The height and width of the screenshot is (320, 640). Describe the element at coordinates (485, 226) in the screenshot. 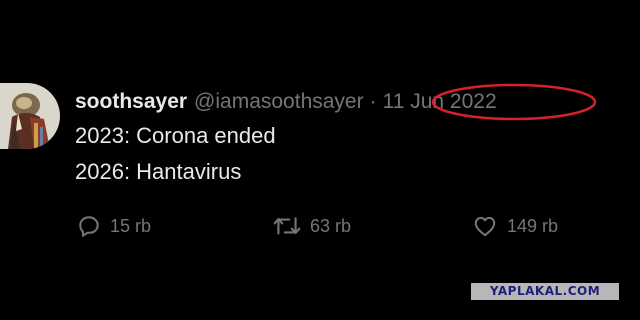

I see `heart-icon` at that location.